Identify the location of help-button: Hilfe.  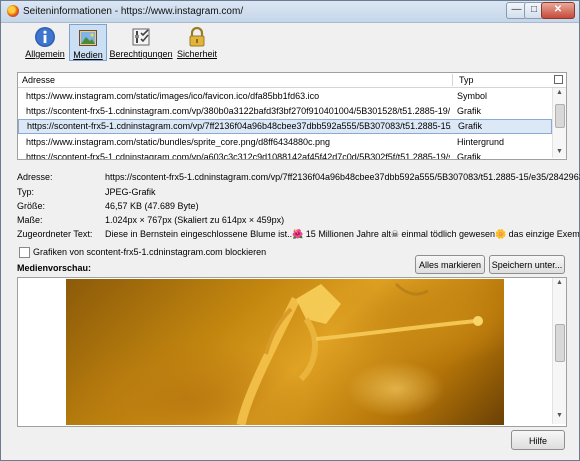
(538, 440).